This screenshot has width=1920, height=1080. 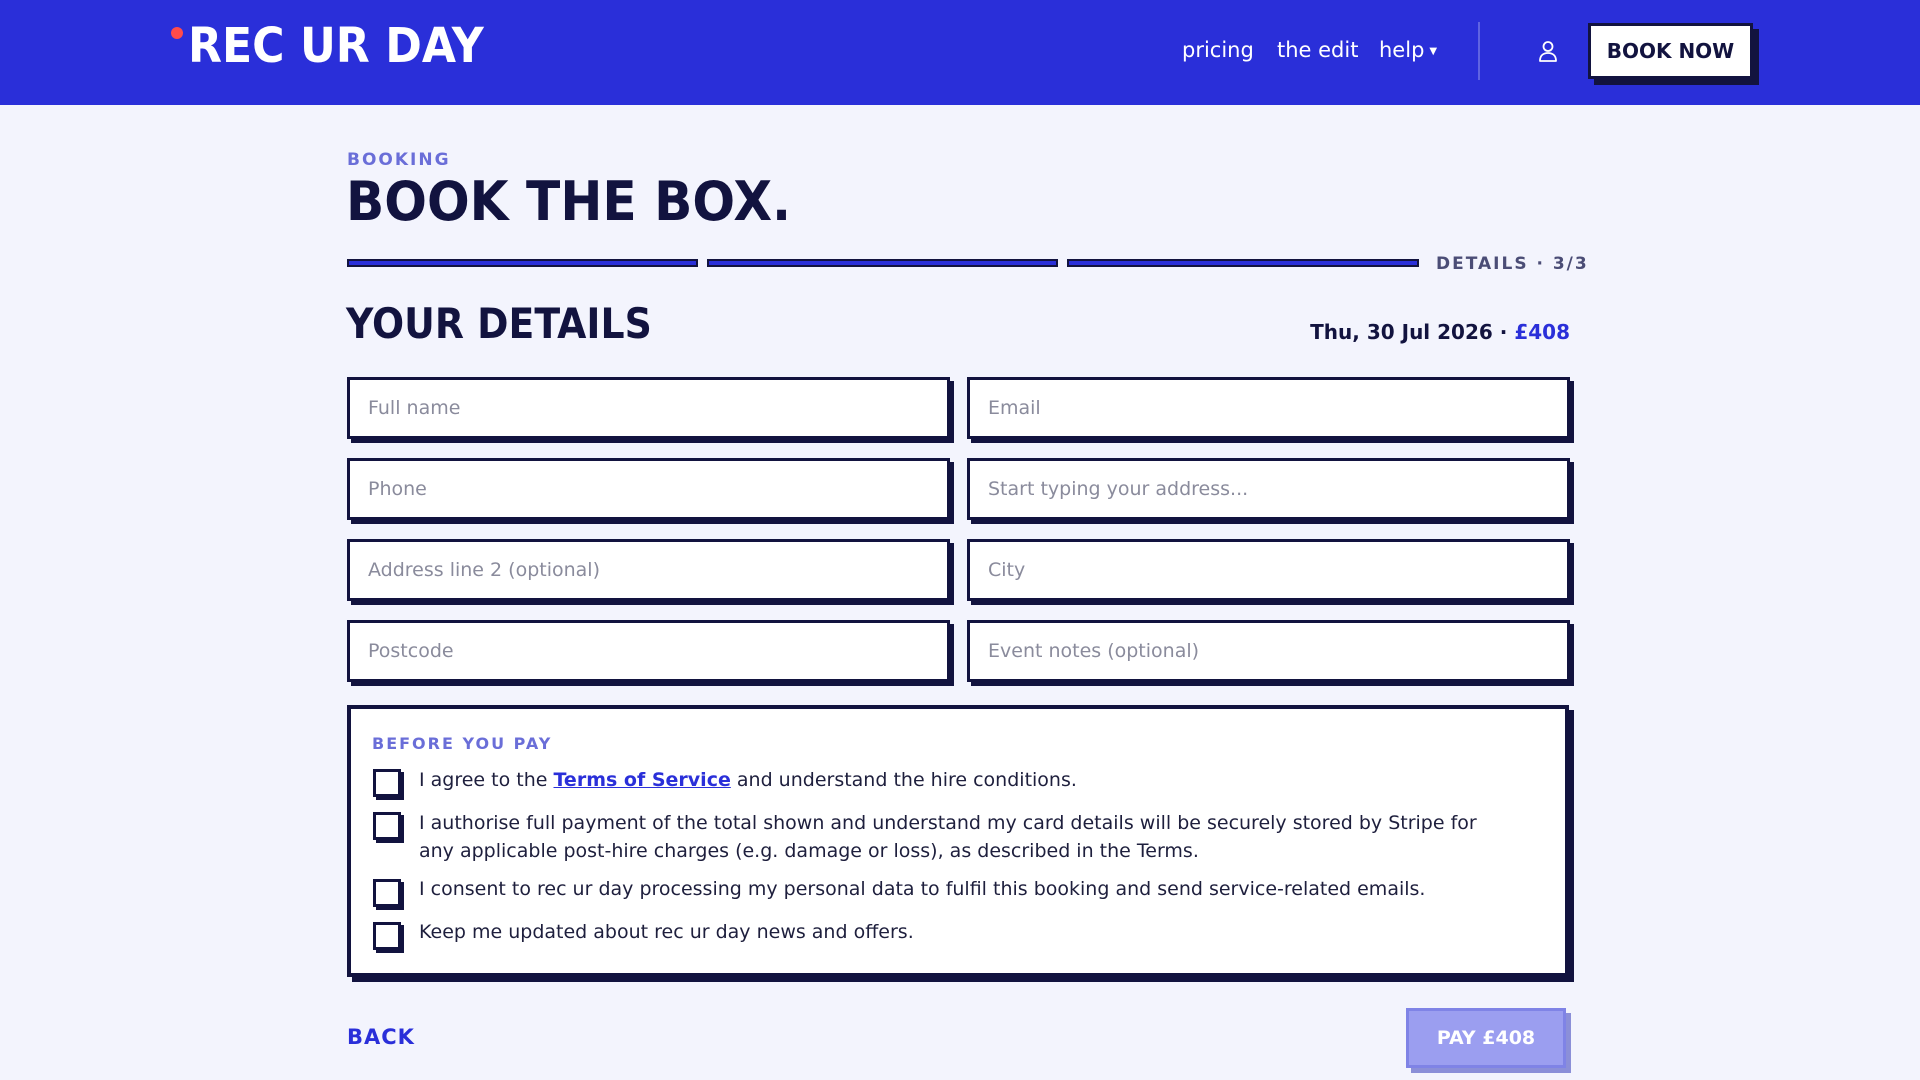 I want to click on booking-summary: Thu, 30 Jul 2026 · £408, so click(x=1440, y=332).